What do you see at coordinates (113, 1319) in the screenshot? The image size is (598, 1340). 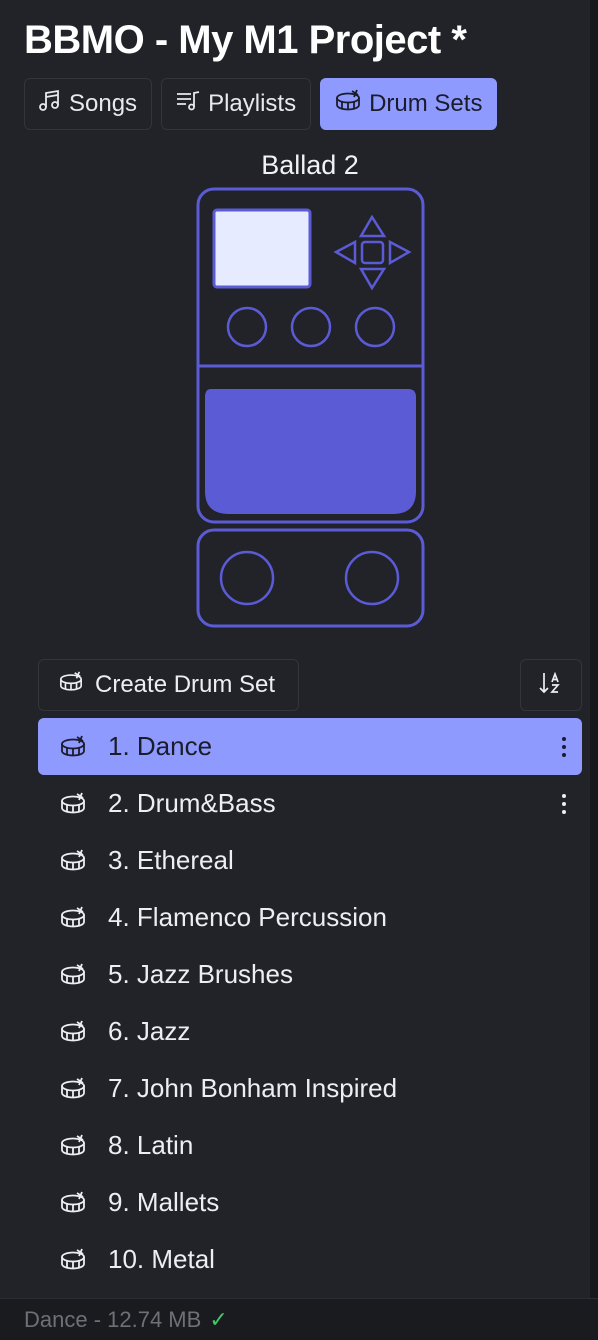 I see `status-text: Dance - 12.74 MB` at bounding box center [113, 1319].